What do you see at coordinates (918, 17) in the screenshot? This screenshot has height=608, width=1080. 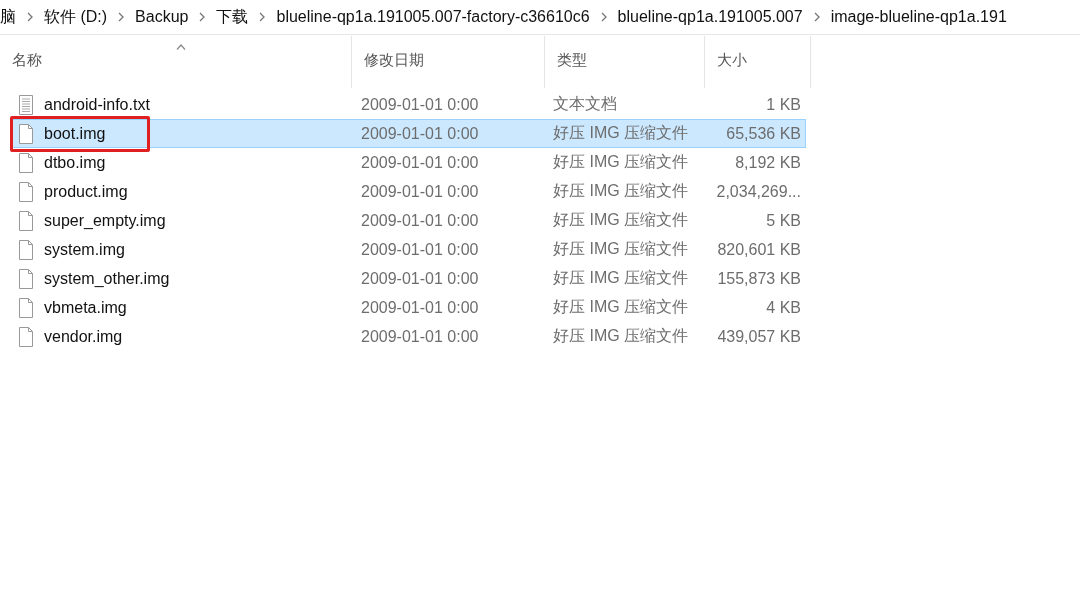 I see `breadcrumb-item: image-blueline-qp1a.191` at bounding box center [918, 17].